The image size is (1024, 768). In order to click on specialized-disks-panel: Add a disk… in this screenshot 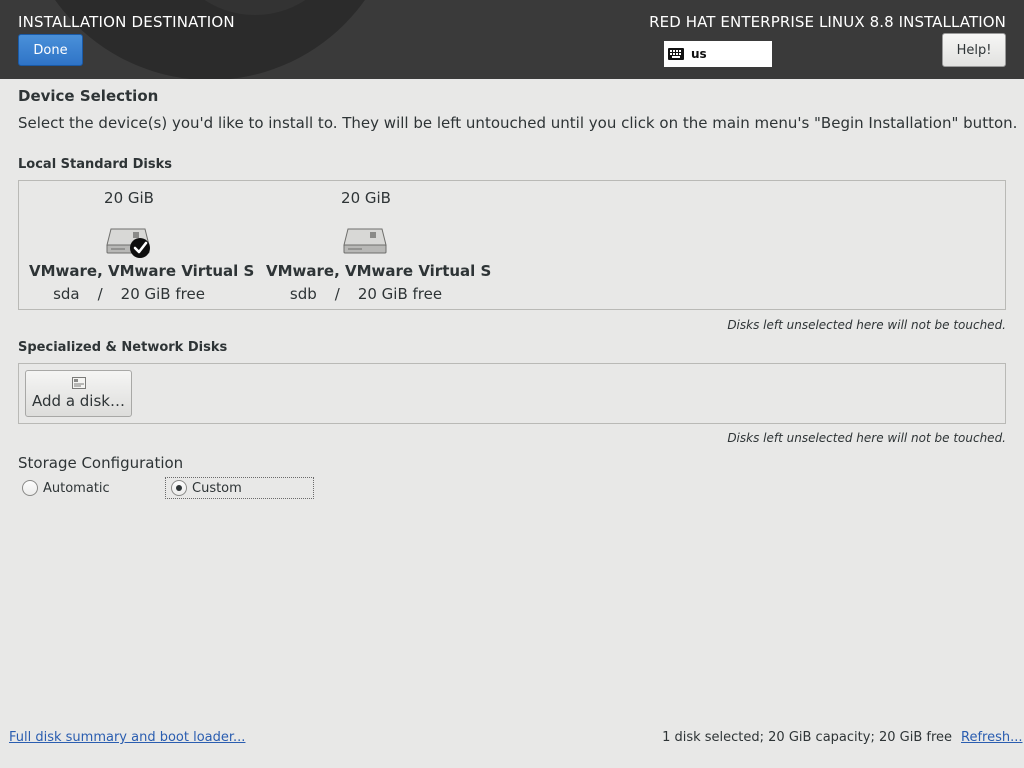, I will do `click(512, 393)`.